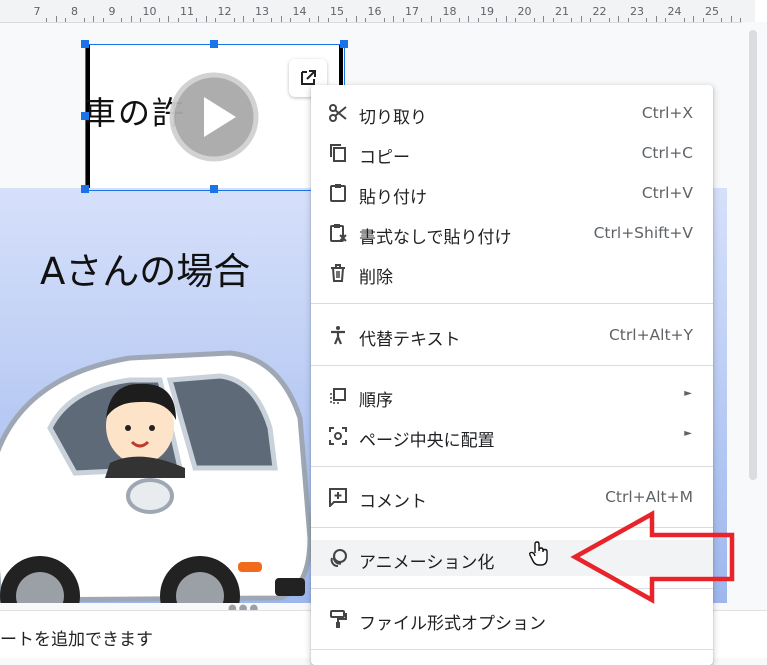  What do you see at coordinates (452, 624) in the screenshot?
I see `menu-label: ファイル形式オプション` at bounding box center [452, 624].